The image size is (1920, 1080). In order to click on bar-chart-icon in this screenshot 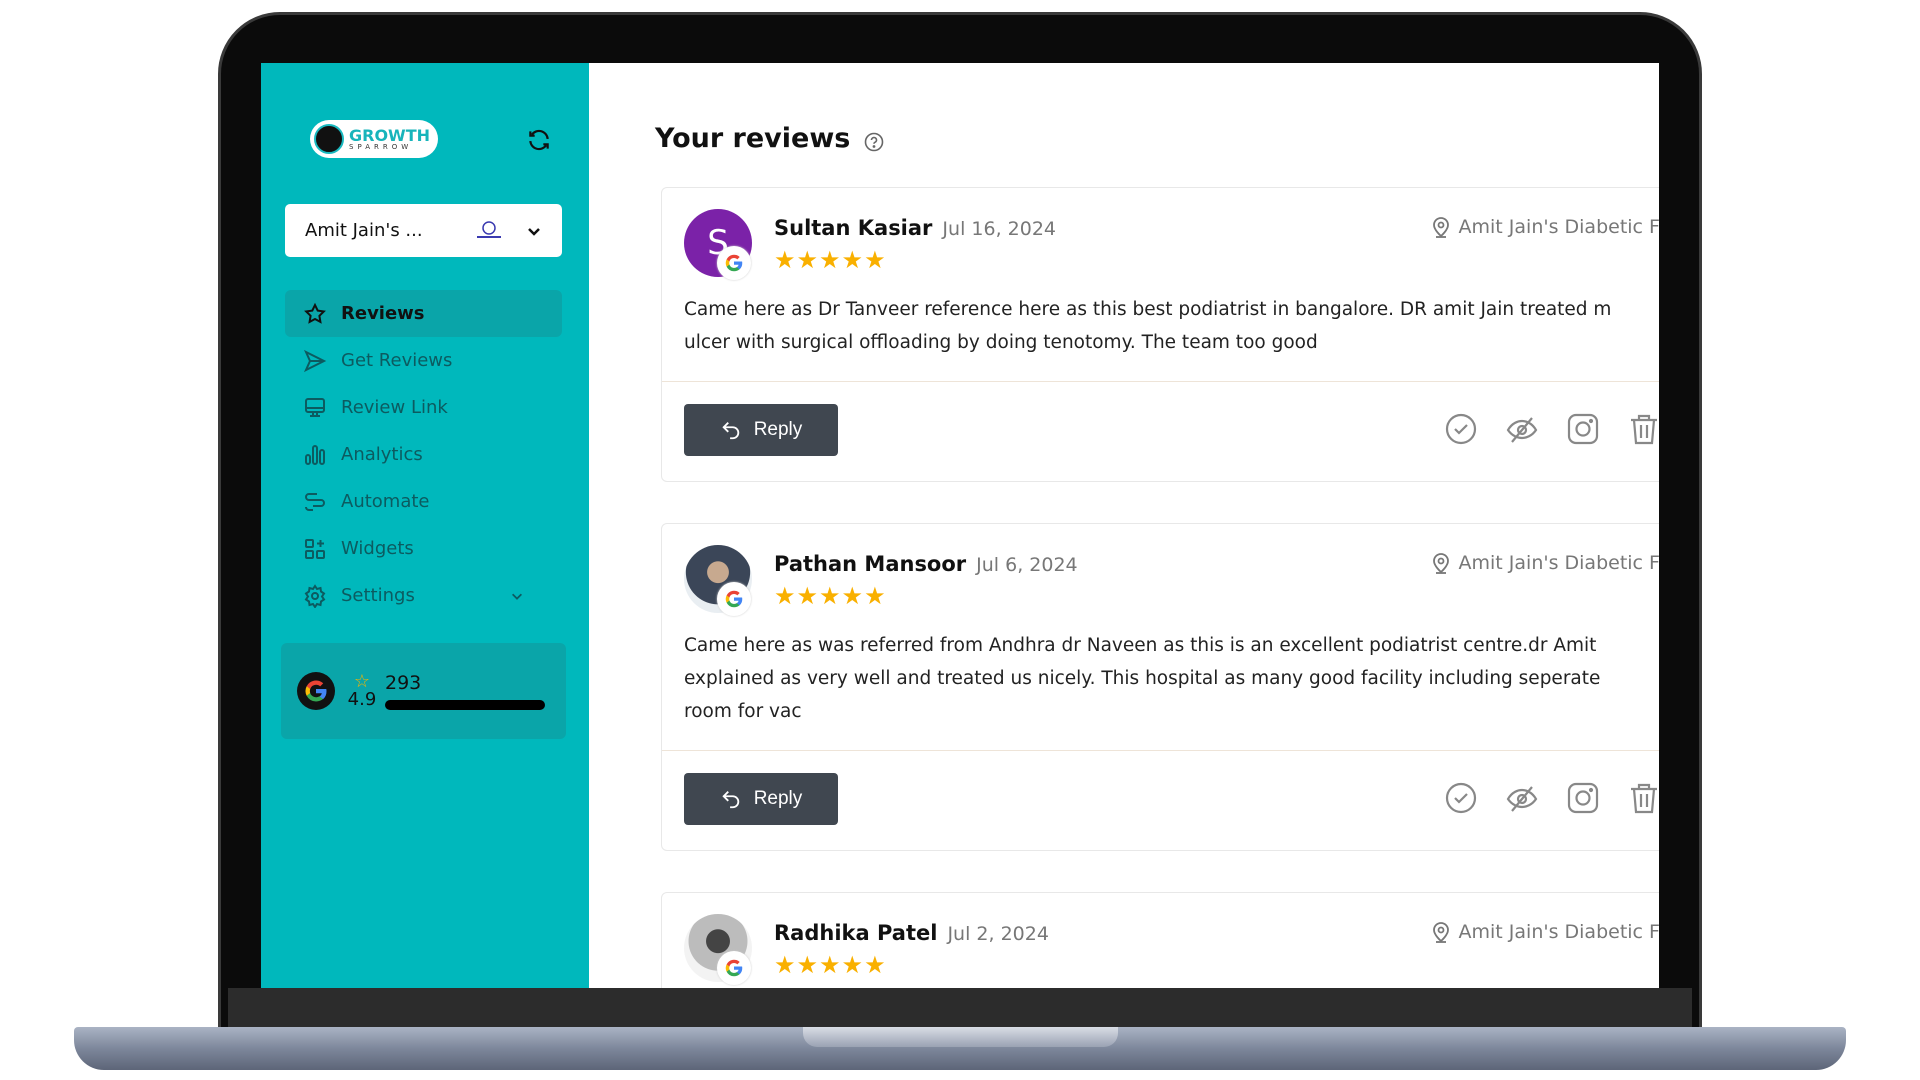, I will do `click(315, 454)`.